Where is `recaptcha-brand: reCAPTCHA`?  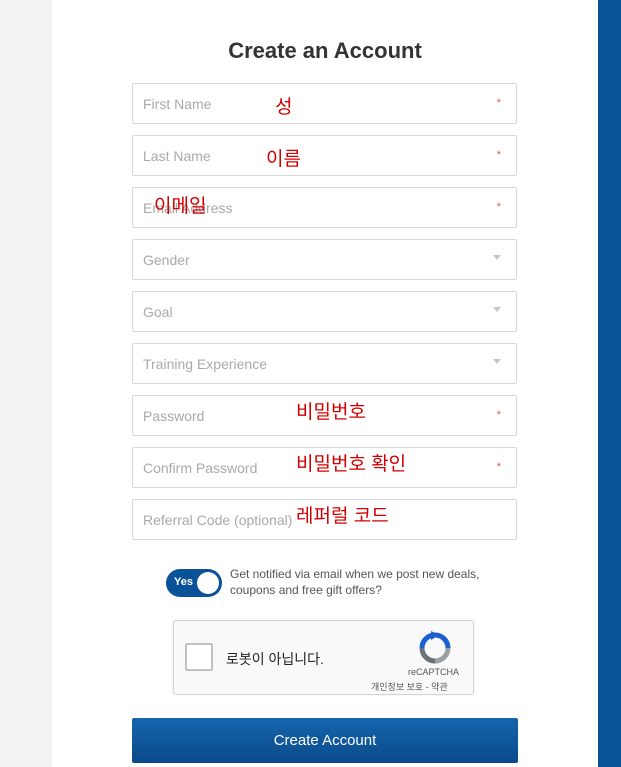 recaptcha-brand: reCAPTCHA is located at coordinates (434, 672).